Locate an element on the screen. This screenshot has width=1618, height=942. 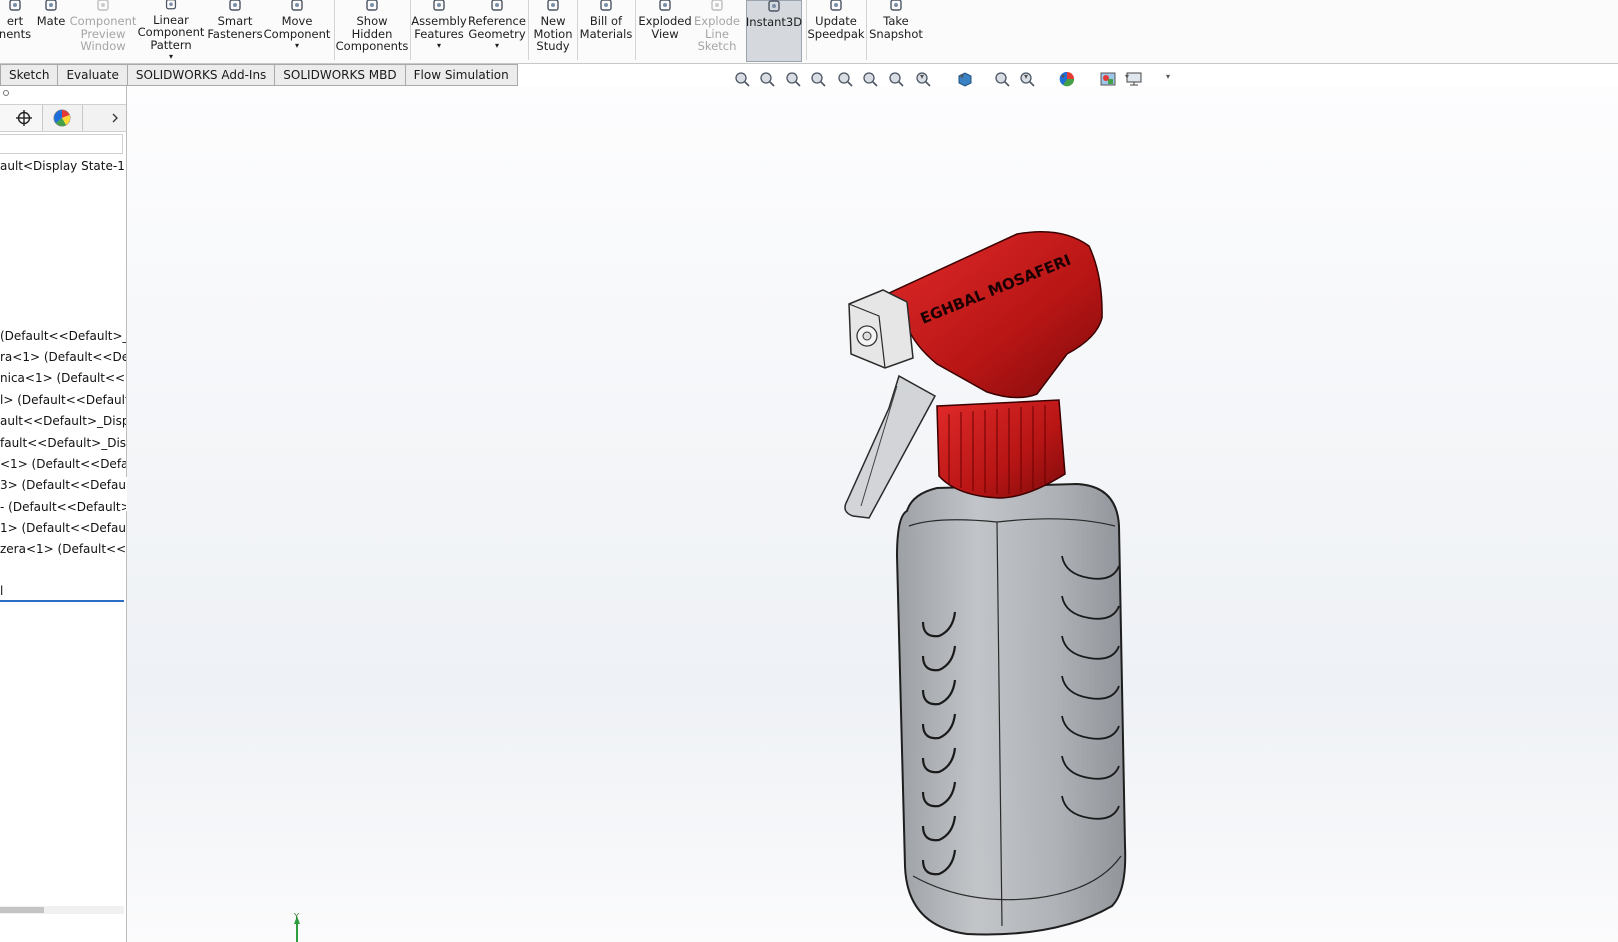
tree-item: 3> (Default<<Default>_D is located at coordinates (63, 485).